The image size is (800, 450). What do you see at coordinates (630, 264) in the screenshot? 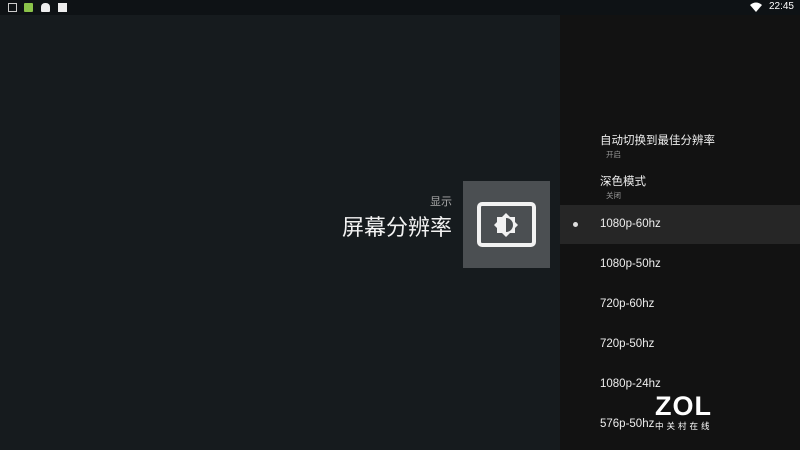
I see `option-label: 1080p-50hz` at bounding box center [630, 264].